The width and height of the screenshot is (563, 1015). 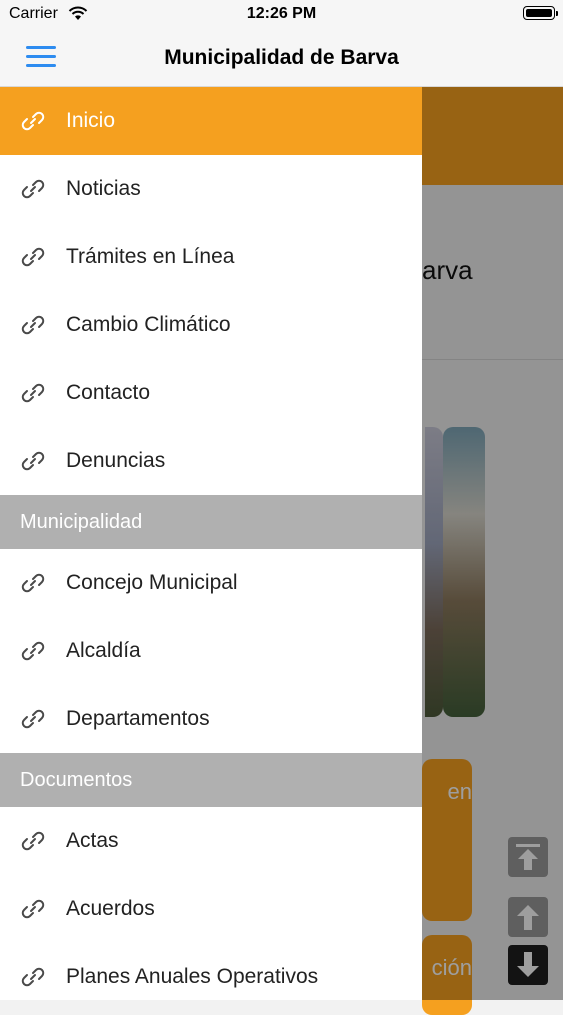 I want to click on menu-item-concejo-municipal: Concejo Municipal, so click(x=211, y=583).